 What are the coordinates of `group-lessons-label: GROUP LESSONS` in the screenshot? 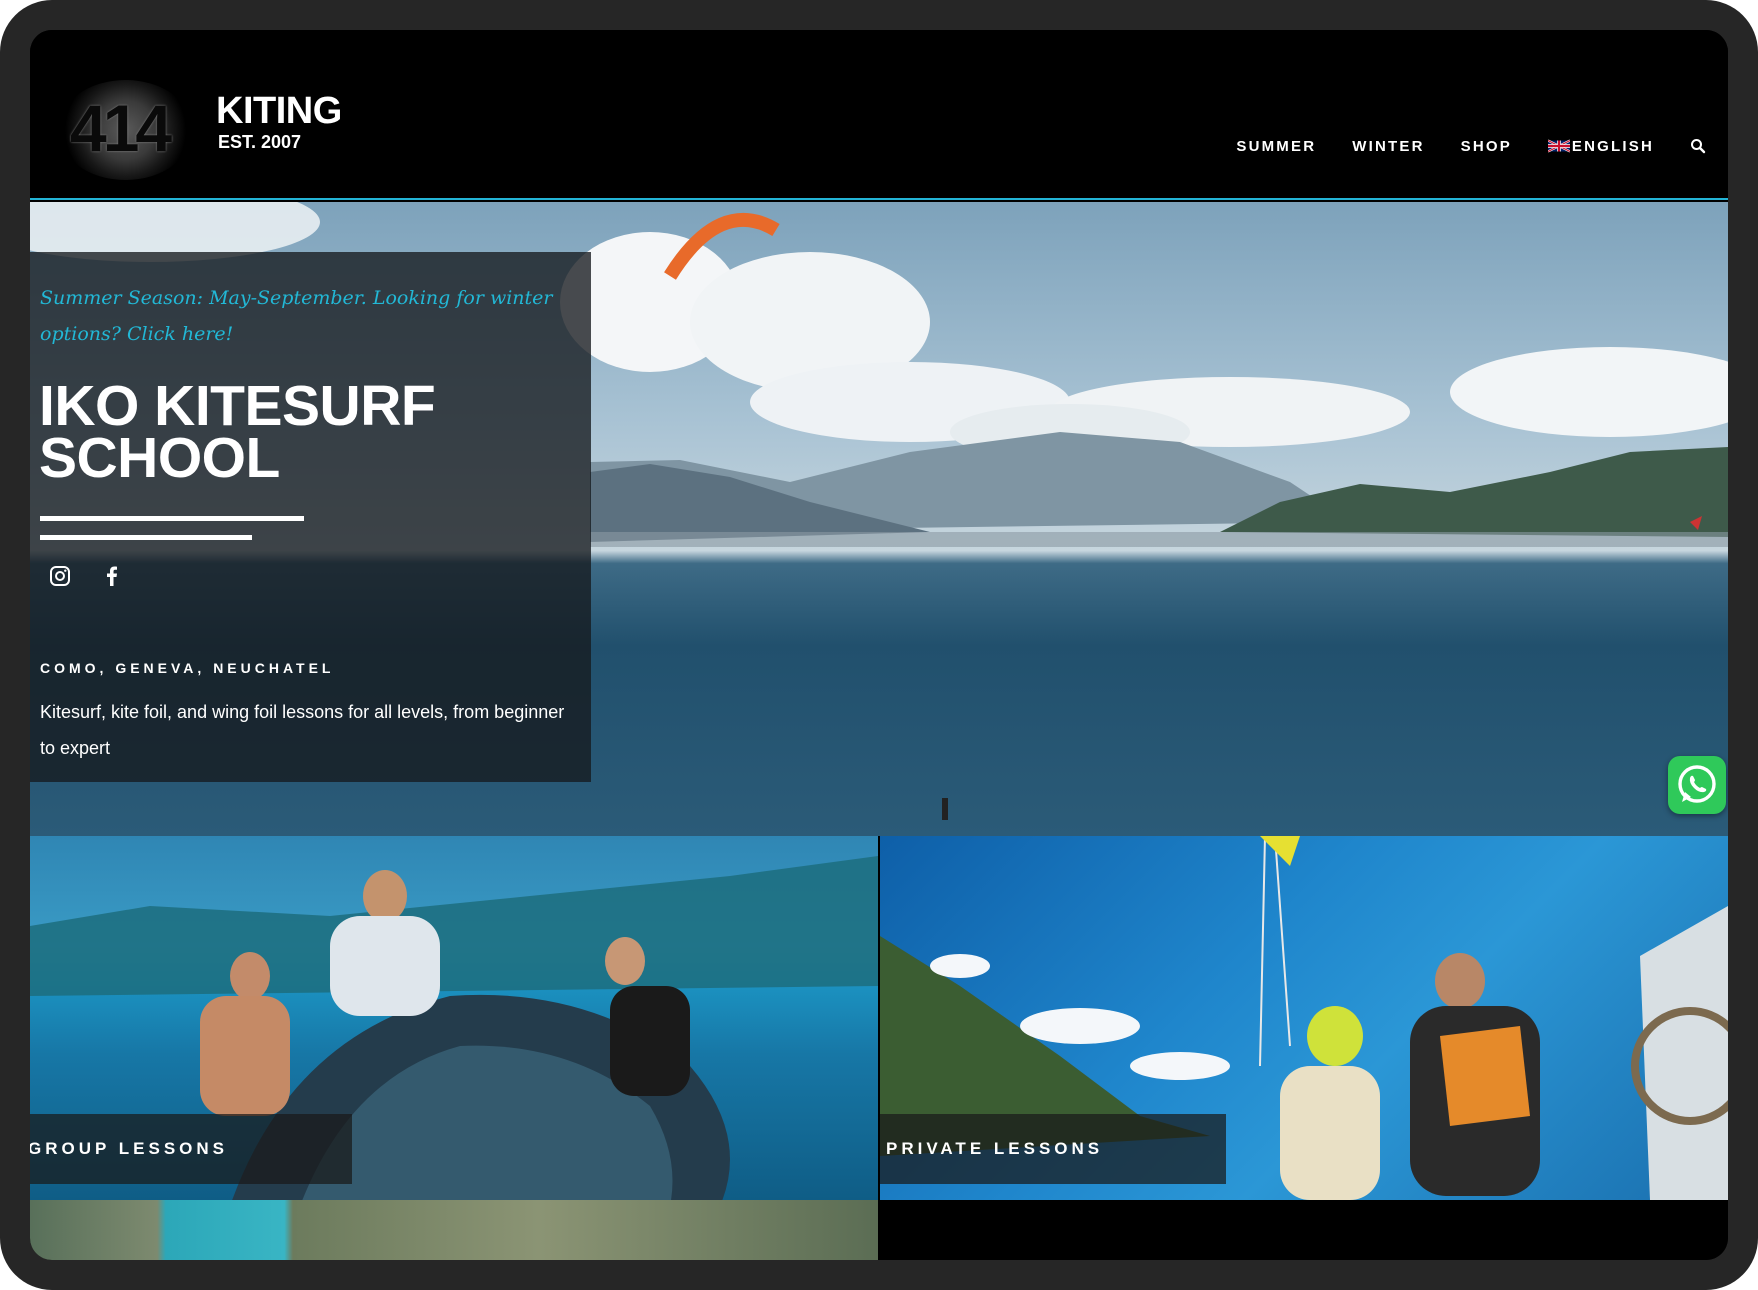 It's located at (191, 1149).